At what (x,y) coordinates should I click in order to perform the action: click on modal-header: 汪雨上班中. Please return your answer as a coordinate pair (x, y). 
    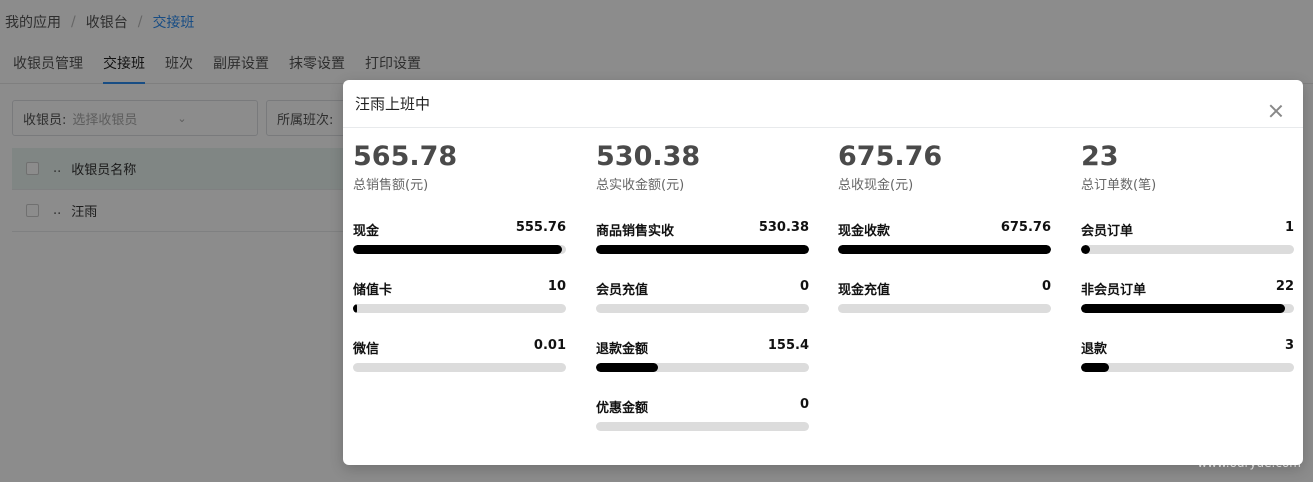
    Looking at the image, I should click on (823, 104).